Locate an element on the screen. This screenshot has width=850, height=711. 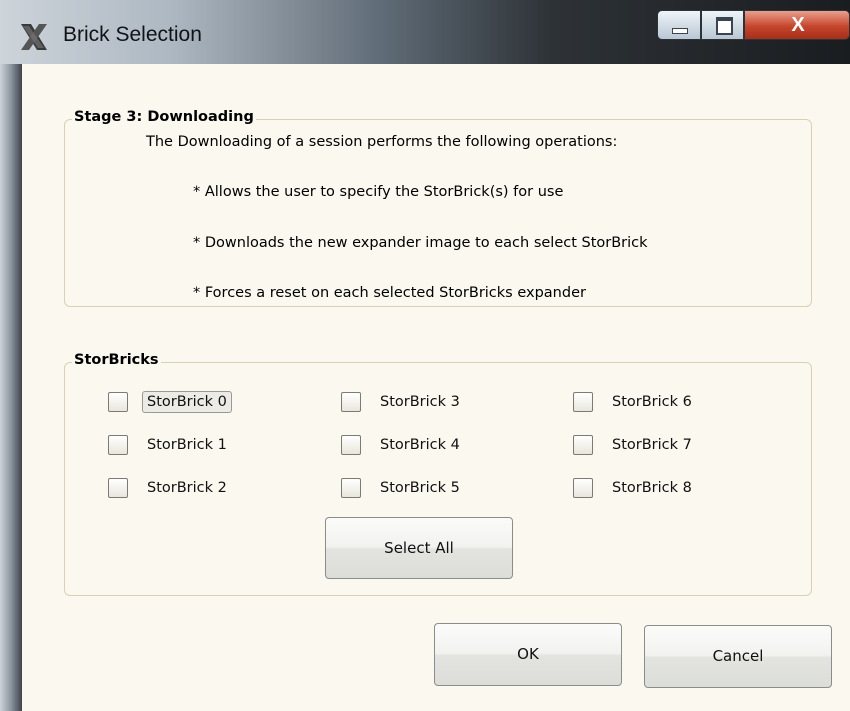
storbrick-8-option: StorBrick 8 is located at coordinates (635, 488).